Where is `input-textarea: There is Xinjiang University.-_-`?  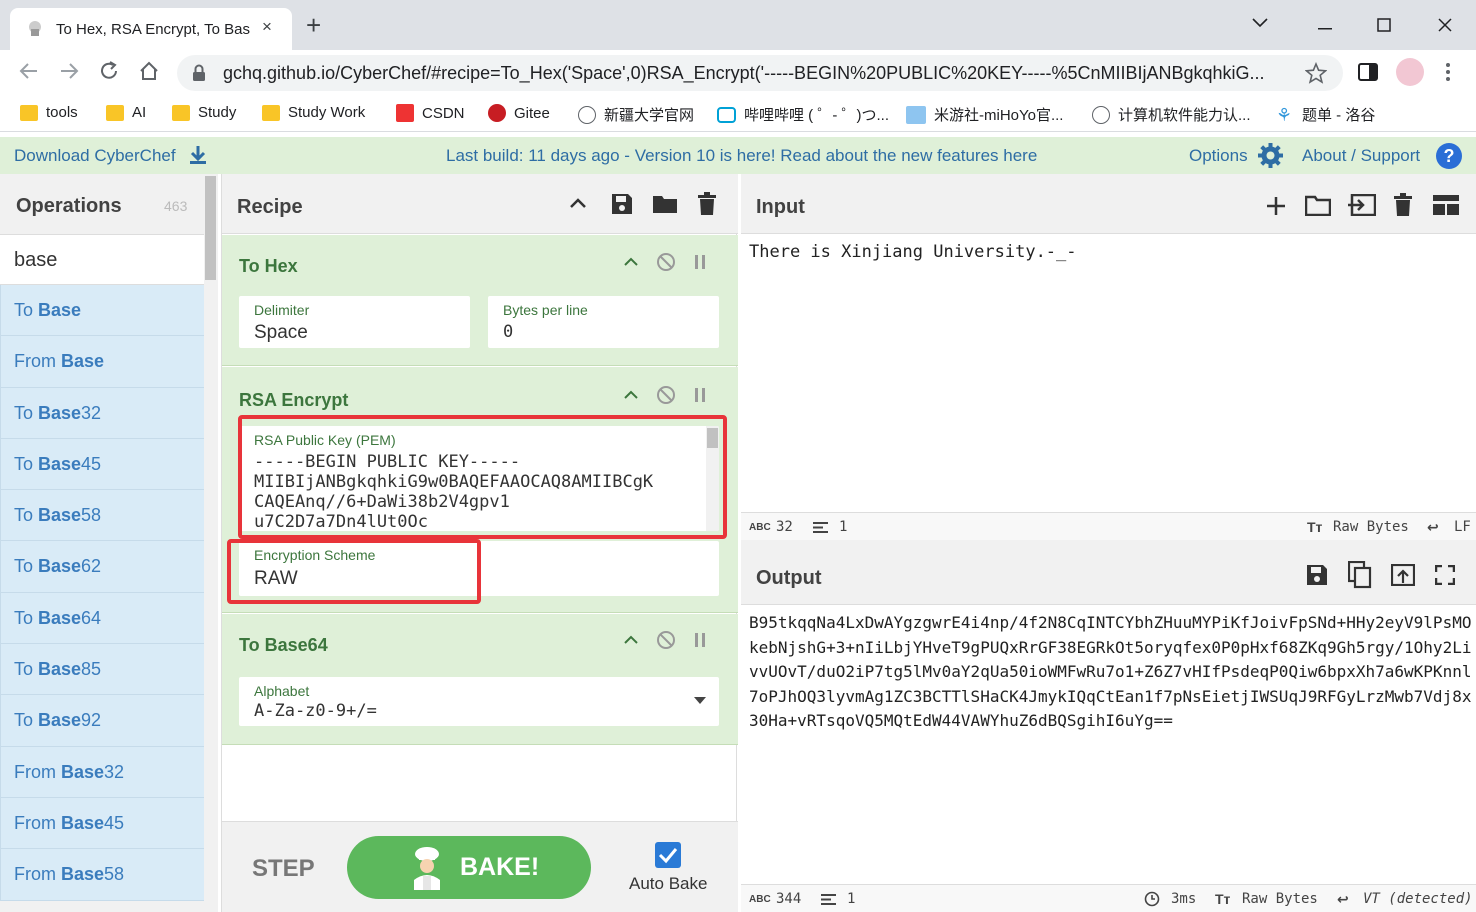 input-textarea: There is Xinjiang University.-_- is located at coordinates (913, 252).